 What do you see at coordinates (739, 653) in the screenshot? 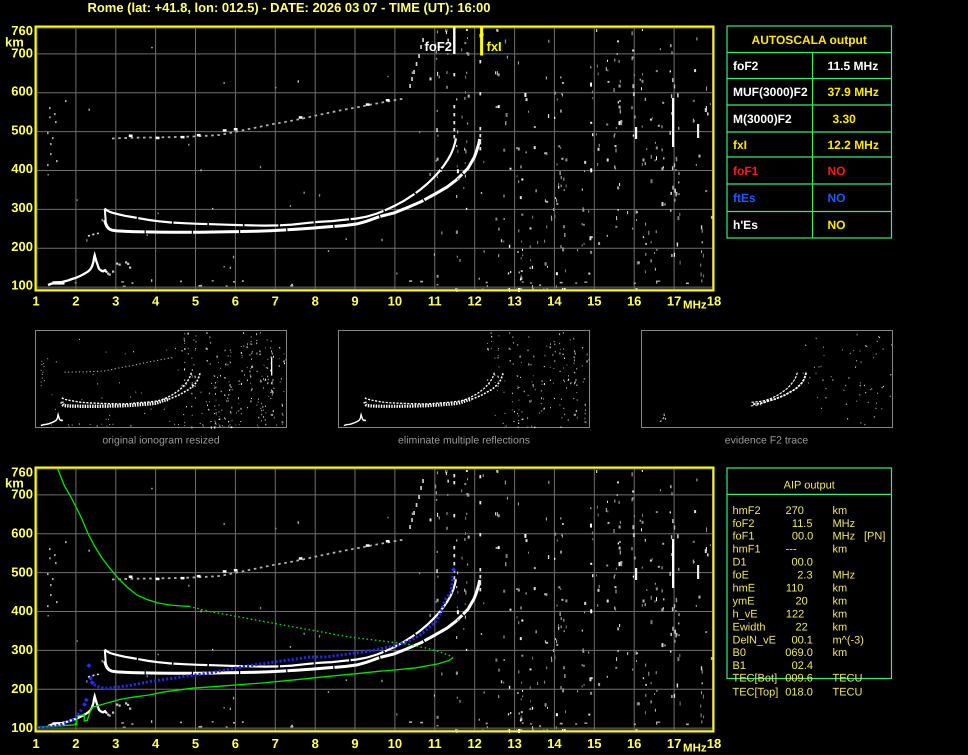
I see `svg-text: B0` at bounding box center [739, 653].